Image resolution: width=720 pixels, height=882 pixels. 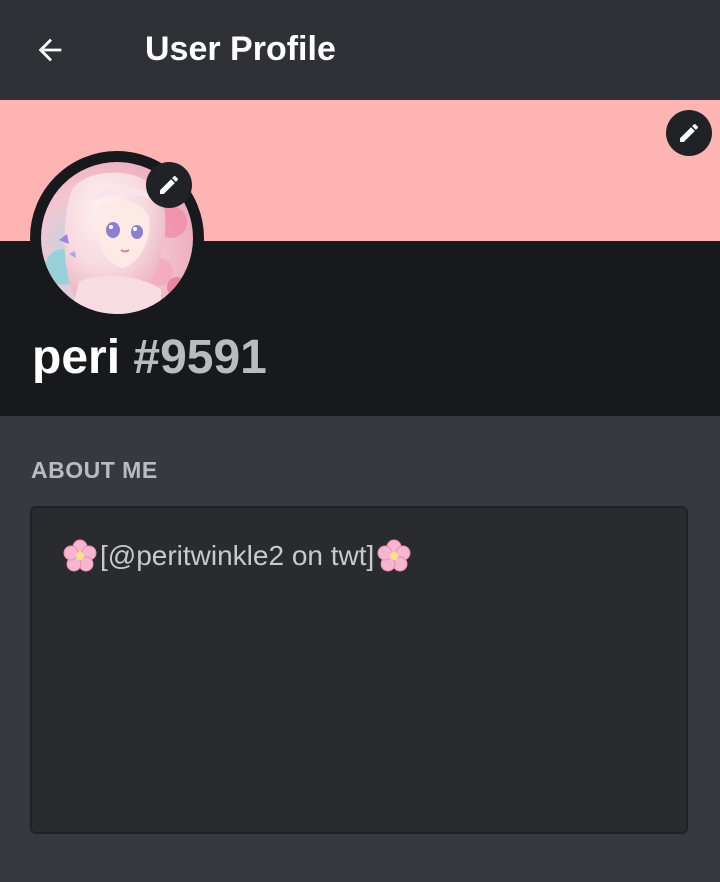 What do you see at coordinates (94, 470) in the screenshot?
I see `about-me-label: ABOUT ME` at bounding box center [94, 470].